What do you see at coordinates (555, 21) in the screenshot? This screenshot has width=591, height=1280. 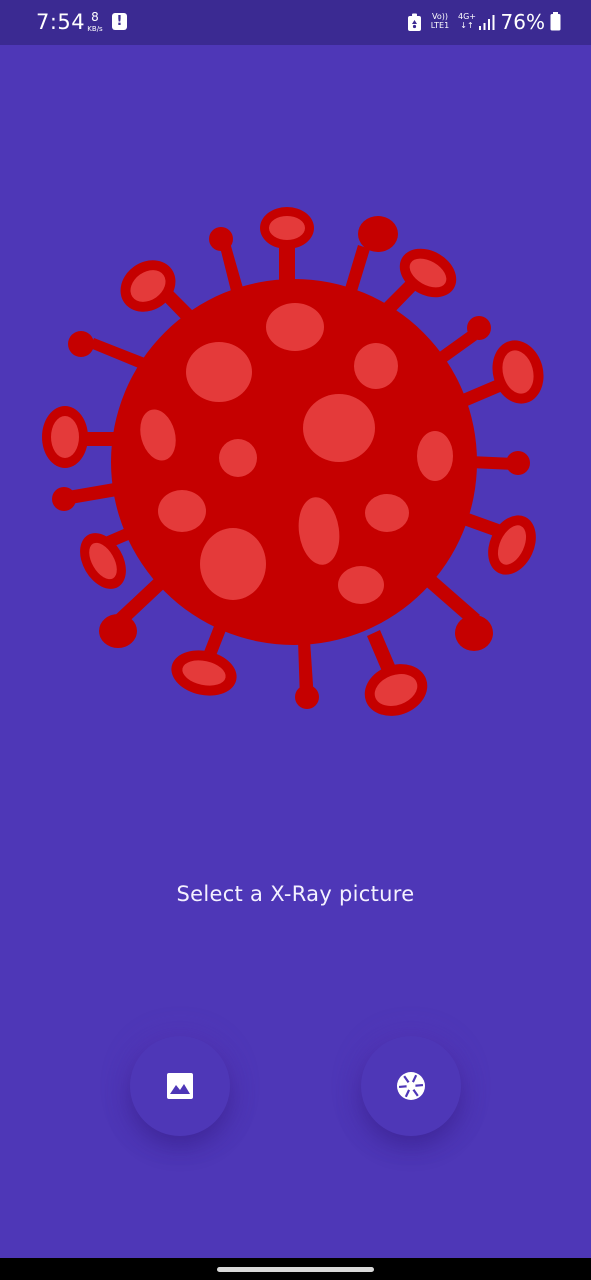 I see `battery-icon` at bounding box center [555, 21].